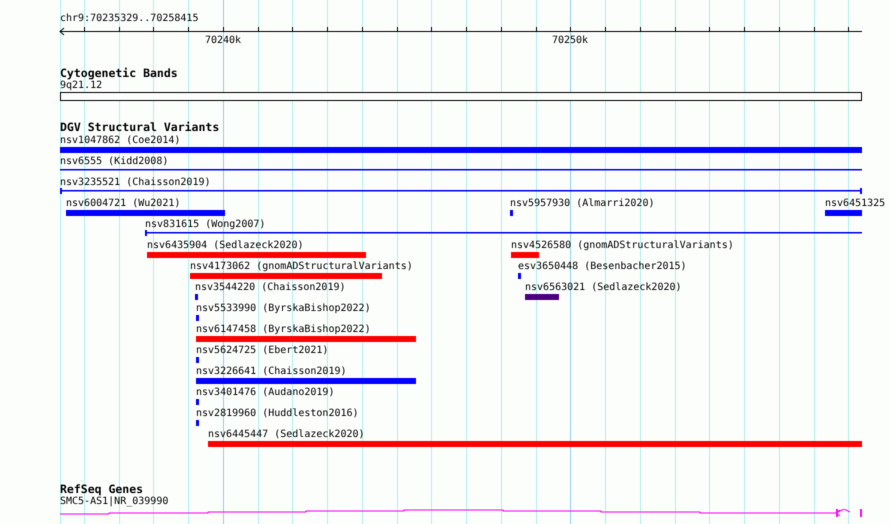  Describe the element at coordinates (123, 203) in the screenshot. I see `variant-label: nsv6004721 (Wu2021)` at that location.